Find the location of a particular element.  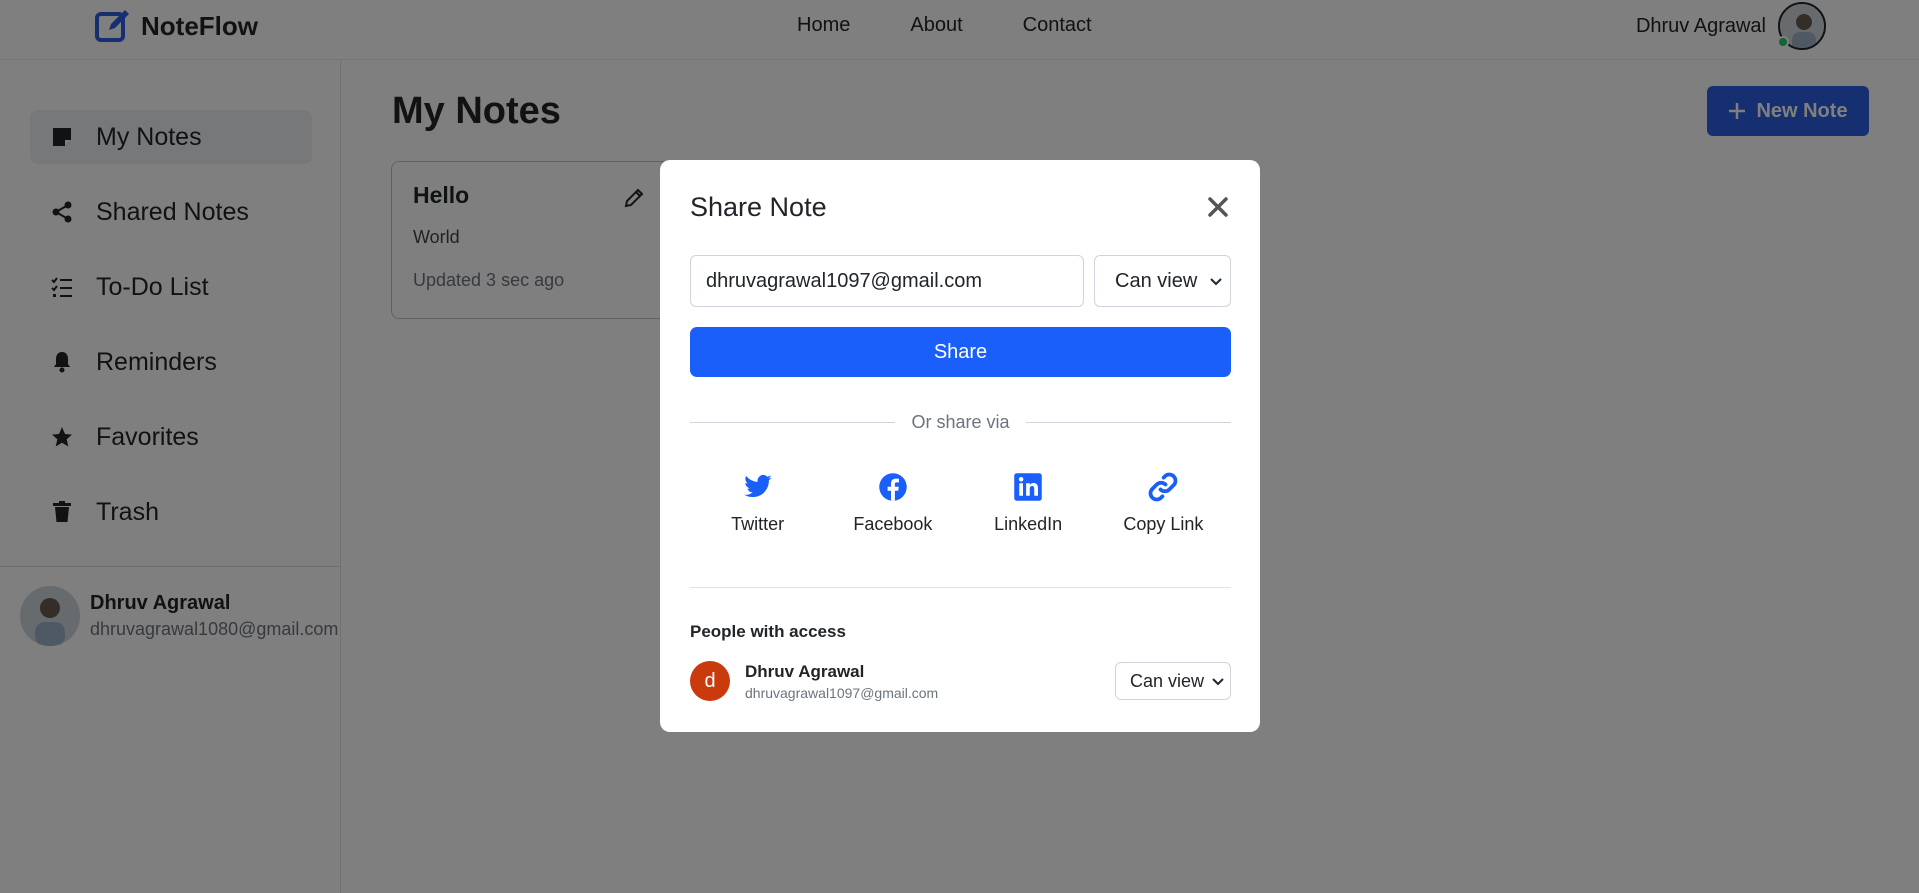

divider-text: Or share via is located at coordinates (960, 421).